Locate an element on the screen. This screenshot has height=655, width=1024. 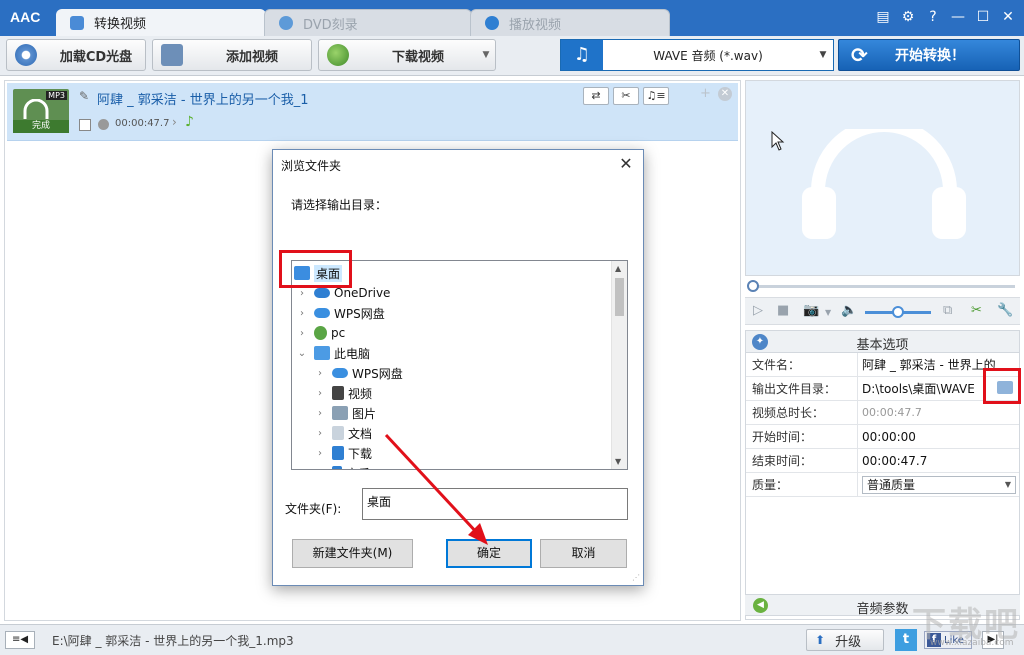
stop-icon: ■ is located at coordinates (783, 310).